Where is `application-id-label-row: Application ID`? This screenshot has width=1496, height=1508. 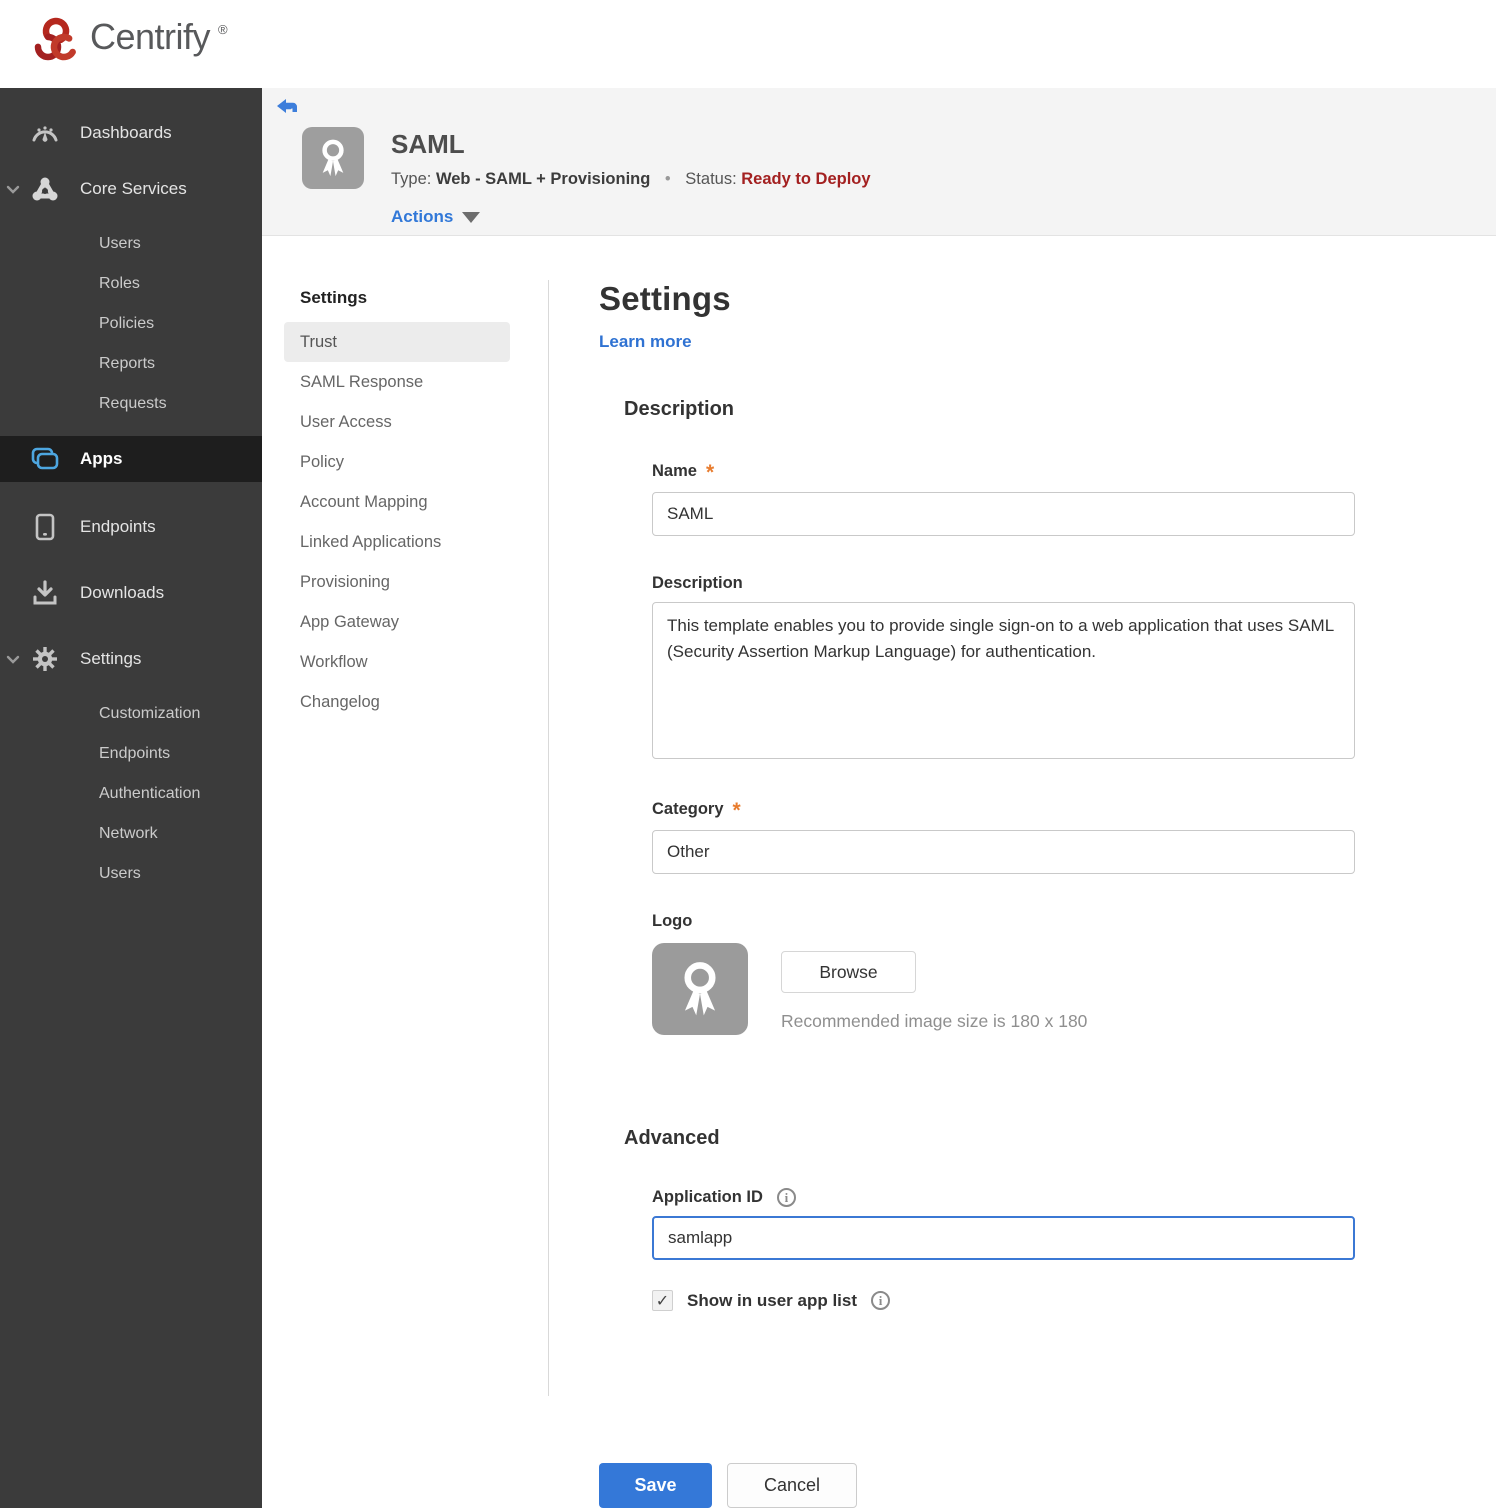
application-id-label-row: Application ID is located at coordinates (1074, 1197).